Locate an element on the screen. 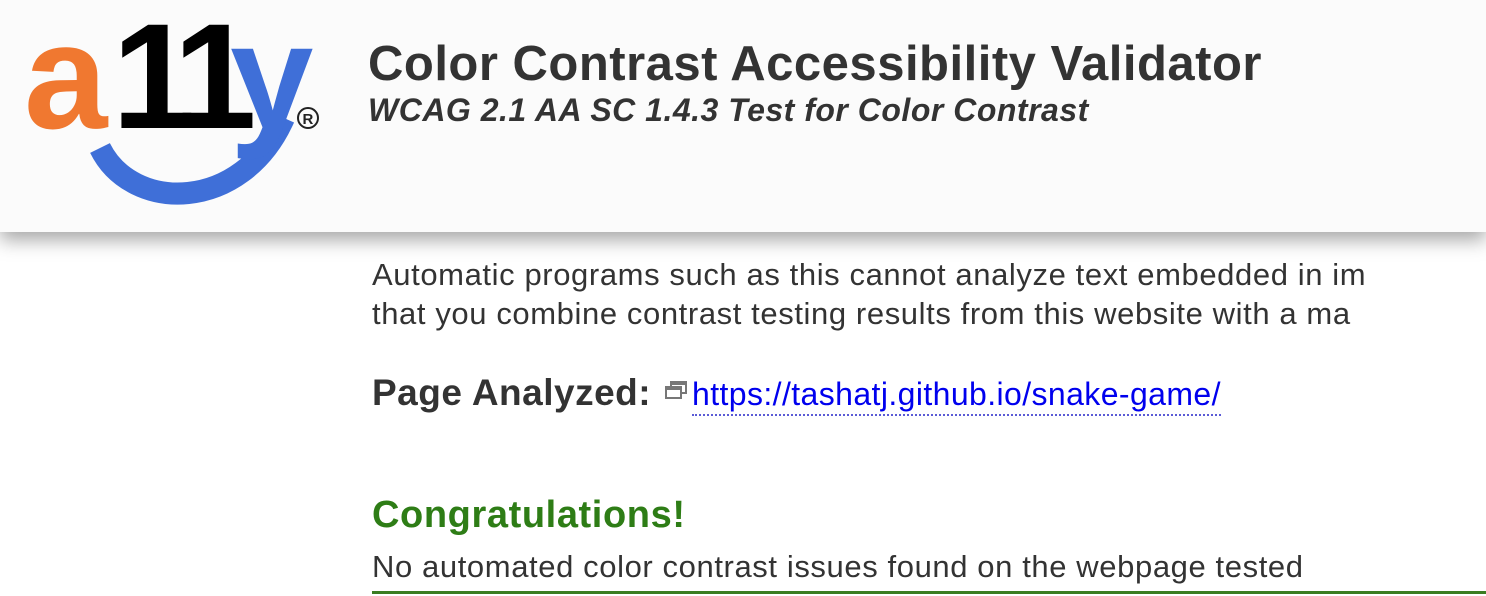 This screenshot has height=596, width=1486. page-title: Color Contrast Accessibility Validator is located at coordinates (815, 64).